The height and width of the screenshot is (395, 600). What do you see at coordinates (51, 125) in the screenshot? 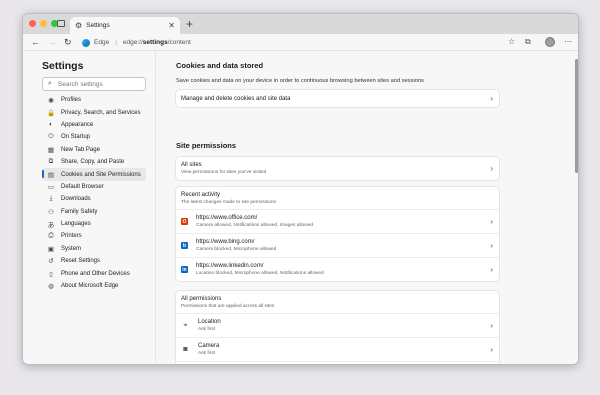
I see `palette-icon: ◐` at bounding box center [51, 125].